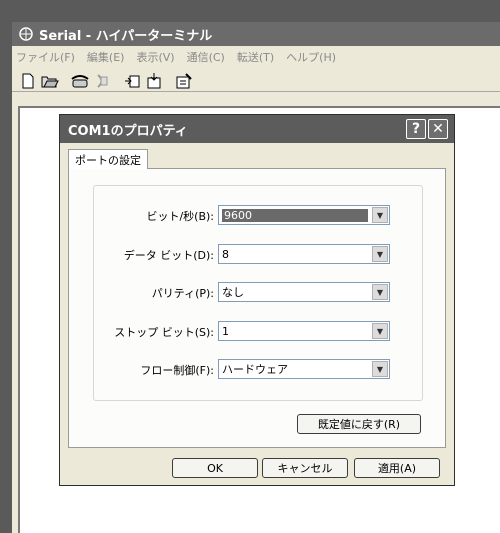  Describe the element at coordinates (128, 131) in the screenshot. I see `dialog-title: COM1のプロパティ` at that location.